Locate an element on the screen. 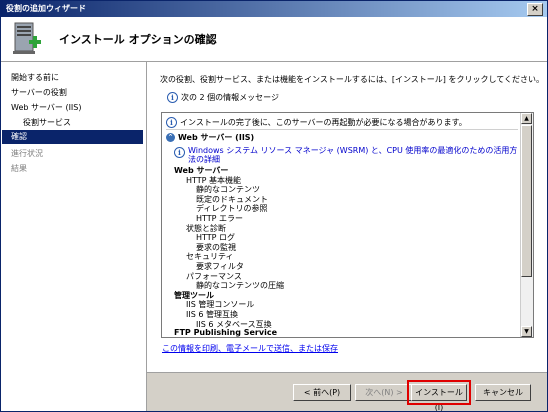 The width and height of the screenshot is (548, 412). step-server-roles: サーバーの役割 is located at coordinates (39, 92).